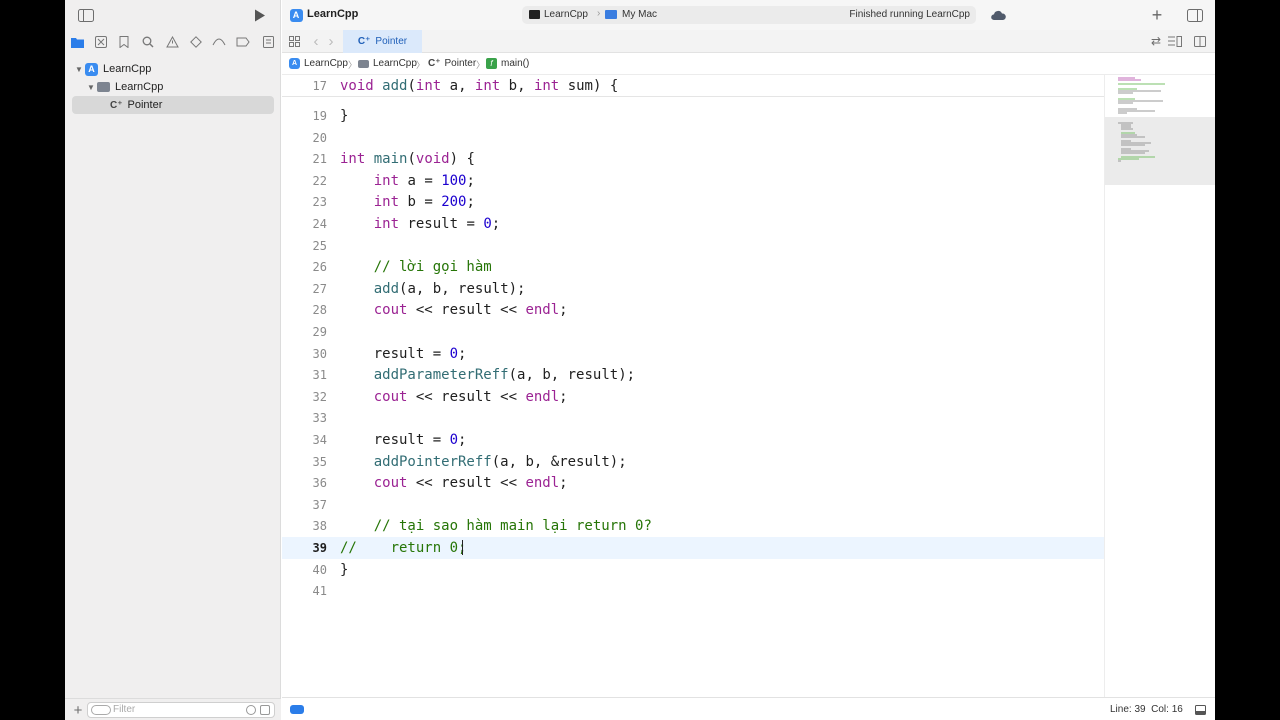 This screenshot has height=720, width=1280. I want to click on code-line: 21 int main(void) {, so click(693, 159).